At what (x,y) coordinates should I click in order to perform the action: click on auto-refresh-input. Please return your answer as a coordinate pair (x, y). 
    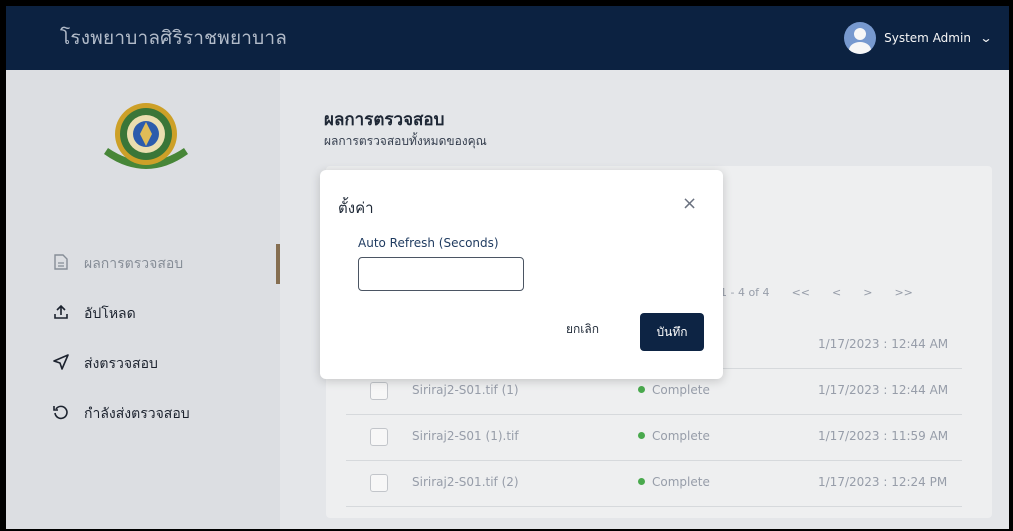
    Looking at the image, I should click on (441, 274).